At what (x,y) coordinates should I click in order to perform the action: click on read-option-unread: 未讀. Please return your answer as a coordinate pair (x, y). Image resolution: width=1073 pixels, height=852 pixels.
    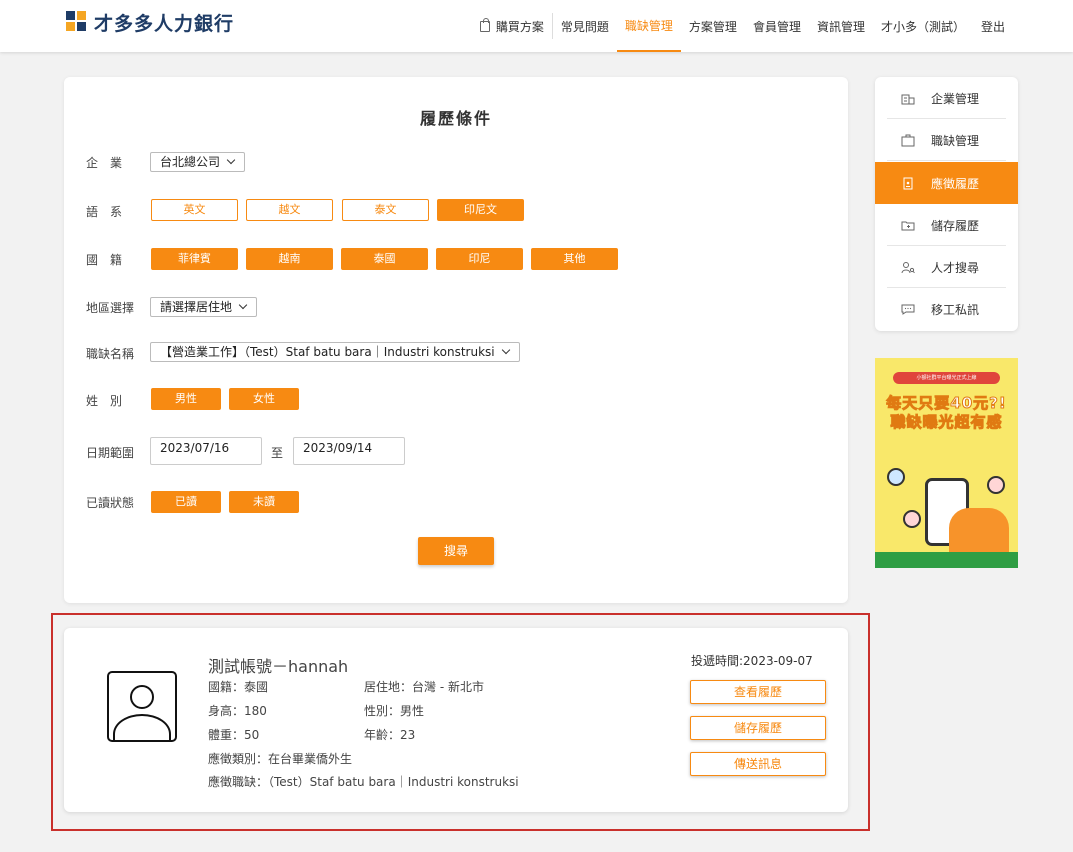
    Looking at the image, I should click on (264, 502).